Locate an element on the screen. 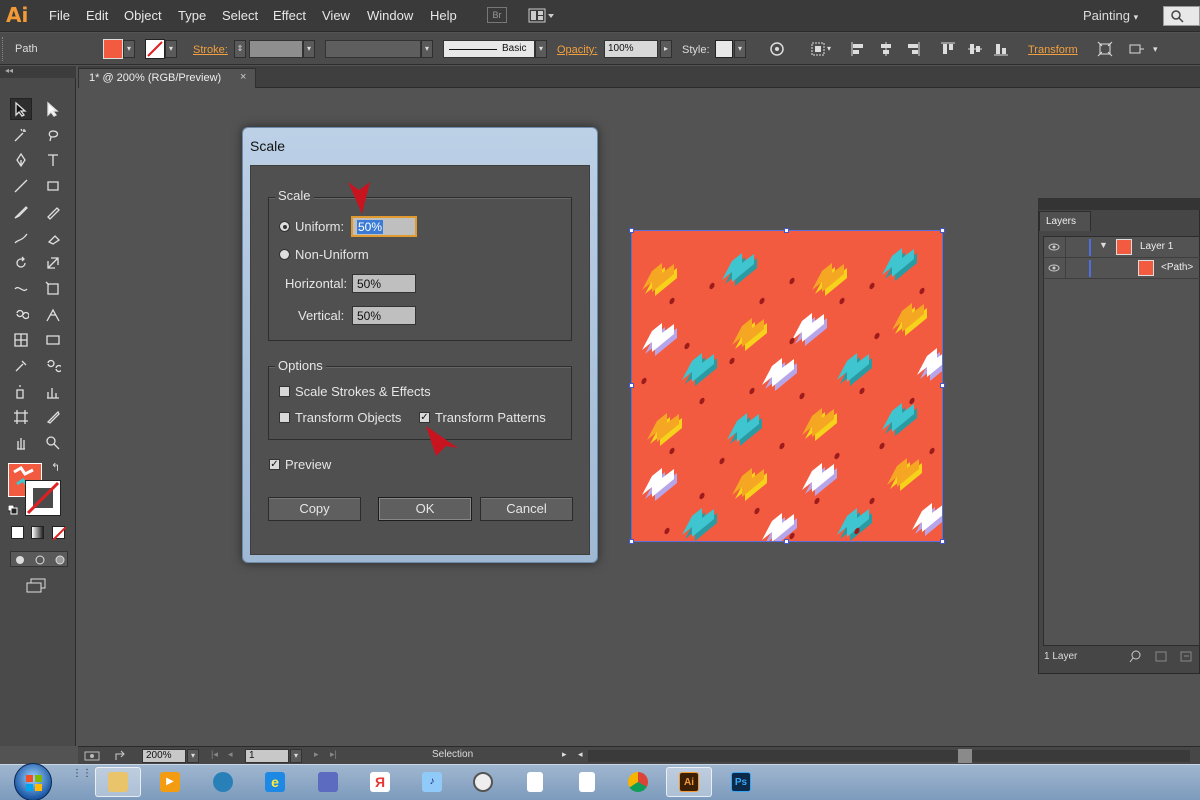 The width and height of the screenshot is (1200, 800). taskbar-chrome is located at coordinates (638, 782).